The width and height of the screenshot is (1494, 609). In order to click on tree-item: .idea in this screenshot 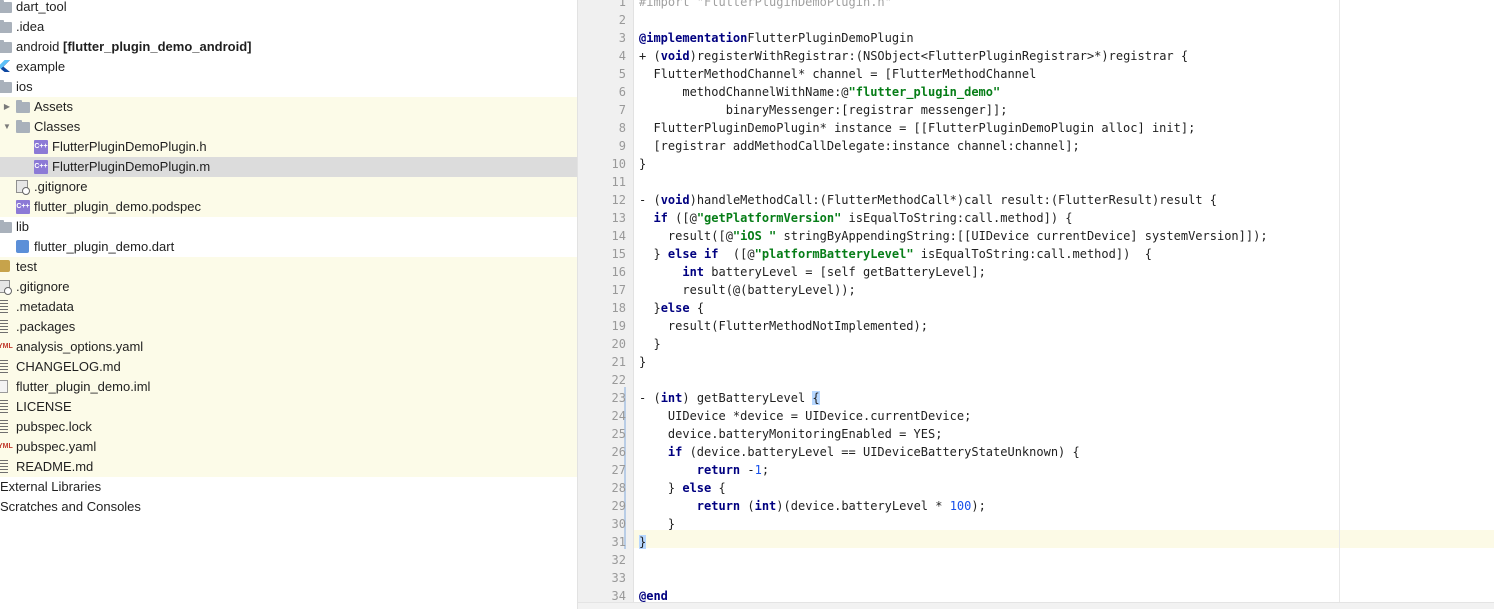, I will do `click(288, 27)`.